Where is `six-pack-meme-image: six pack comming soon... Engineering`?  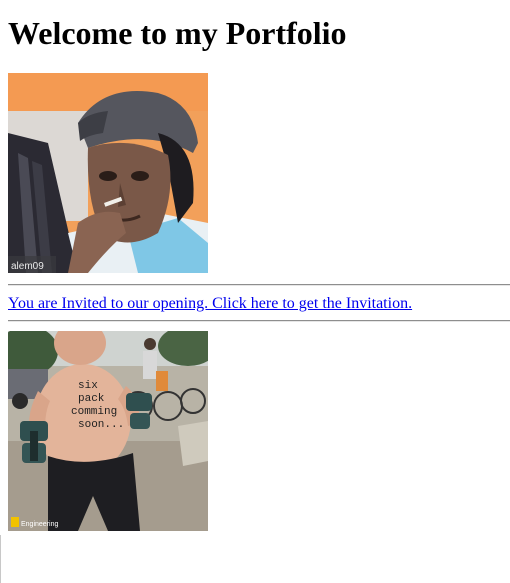 six-pack-meme-image: six pack comming soon... Engineering is located at coordinates (108, 431).